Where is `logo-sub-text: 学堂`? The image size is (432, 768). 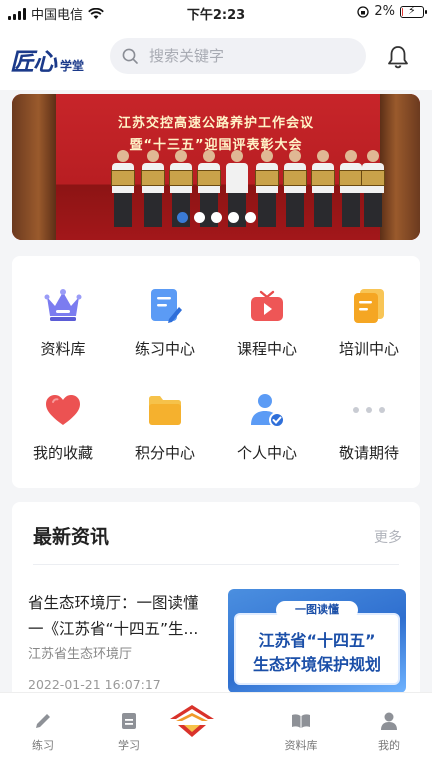 logo-sub-text: 学堂 is located at coordinates (72, 66).